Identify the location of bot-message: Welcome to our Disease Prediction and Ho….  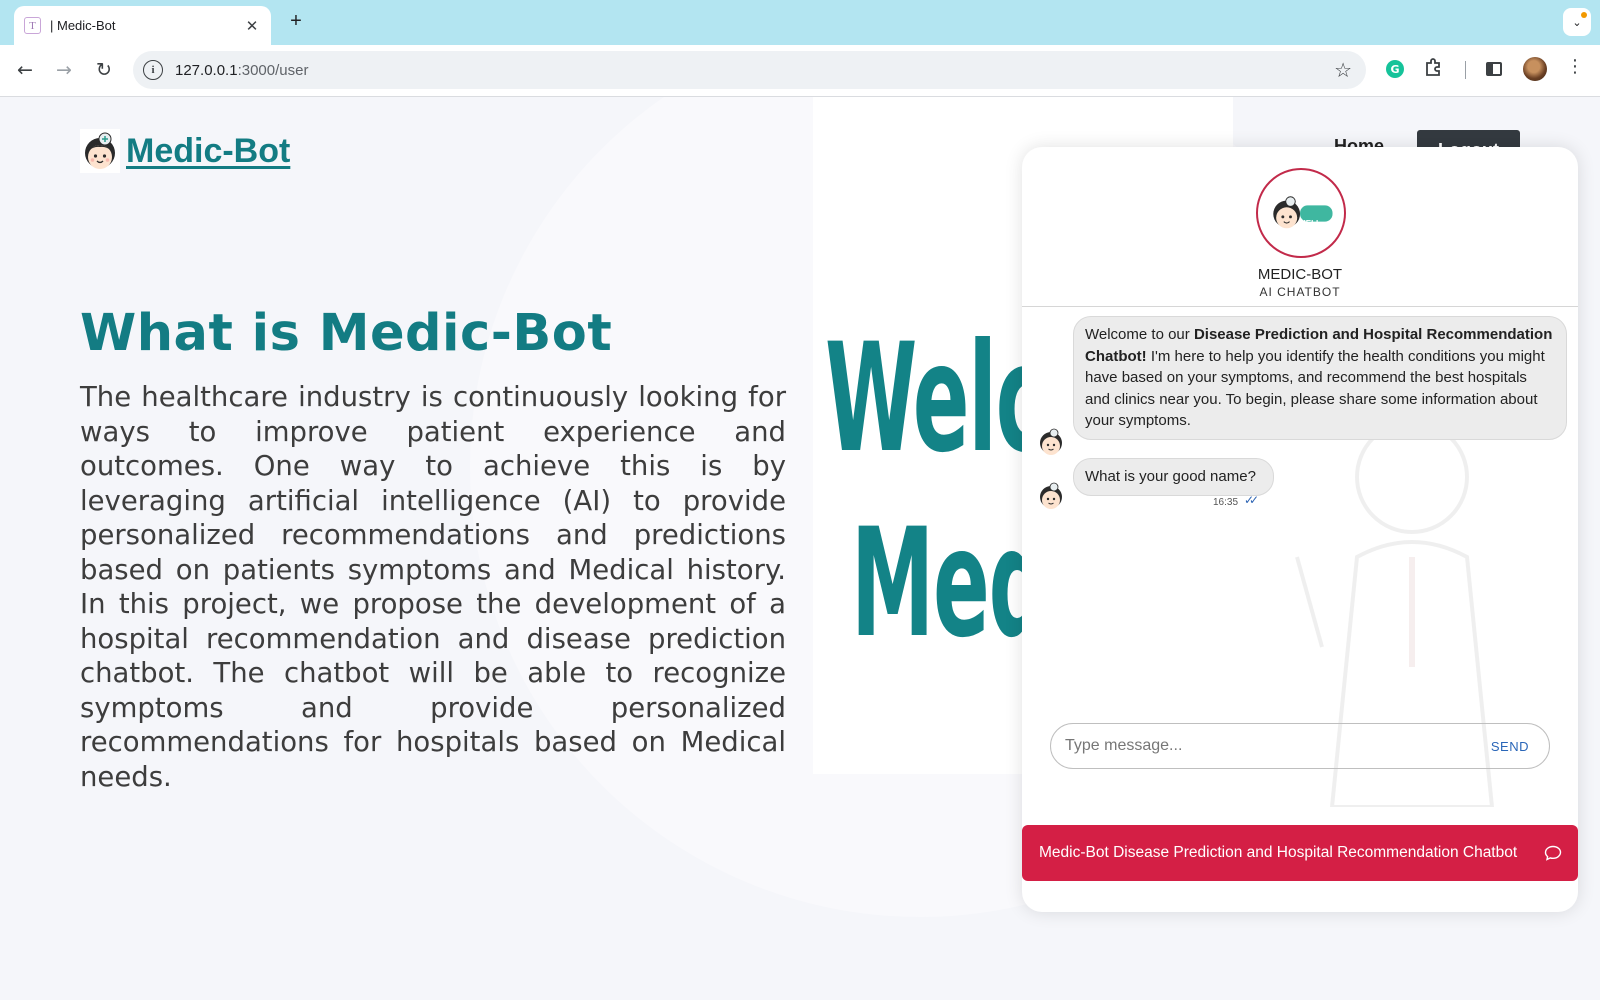
(1320, 378).